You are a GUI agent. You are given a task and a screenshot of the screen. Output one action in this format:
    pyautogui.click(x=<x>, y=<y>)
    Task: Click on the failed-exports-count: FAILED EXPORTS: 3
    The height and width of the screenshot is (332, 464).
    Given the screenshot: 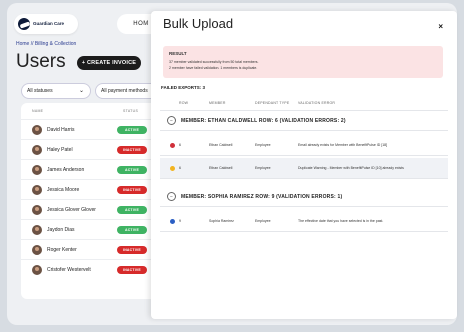 What is the action you would take?
    pyautogui.click(x=183, y=87)
    